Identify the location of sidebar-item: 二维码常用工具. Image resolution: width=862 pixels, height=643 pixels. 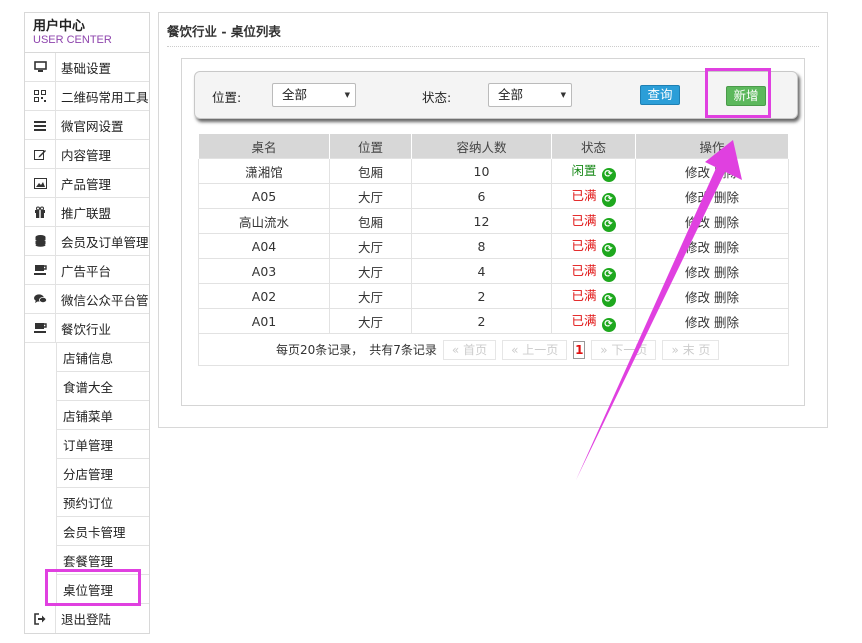
(87, 96).